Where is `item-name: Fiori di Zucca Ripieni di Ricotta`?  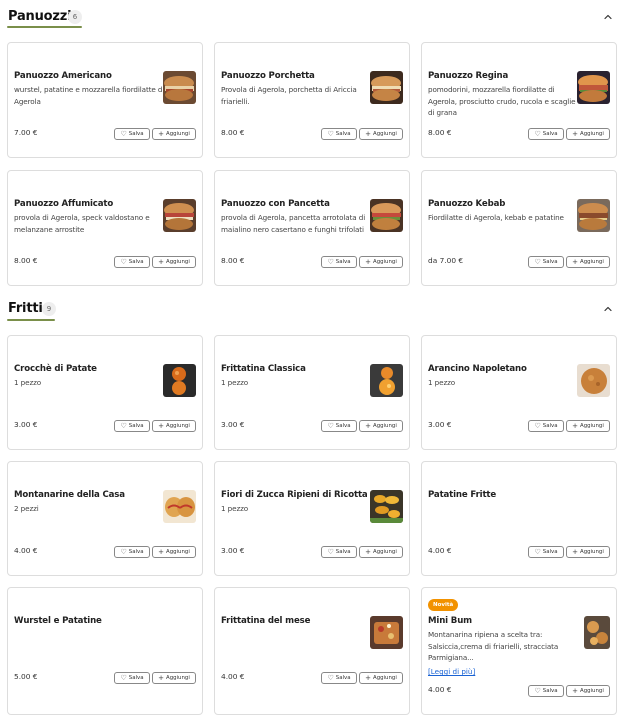
item-name: Fiori di Zucca Ripieni di Ricotta is located at coordinates (294, 495).